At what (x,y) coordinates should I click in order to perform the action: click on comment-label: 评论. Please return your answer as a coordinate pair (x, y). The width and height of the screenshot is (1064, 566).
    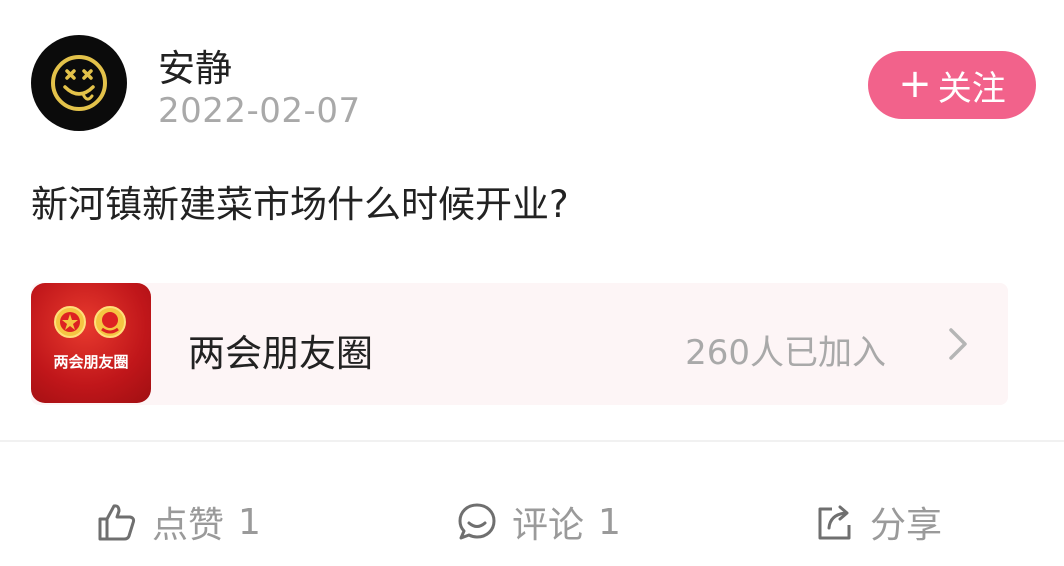
    Looking at the image, I should click on (548, 525).